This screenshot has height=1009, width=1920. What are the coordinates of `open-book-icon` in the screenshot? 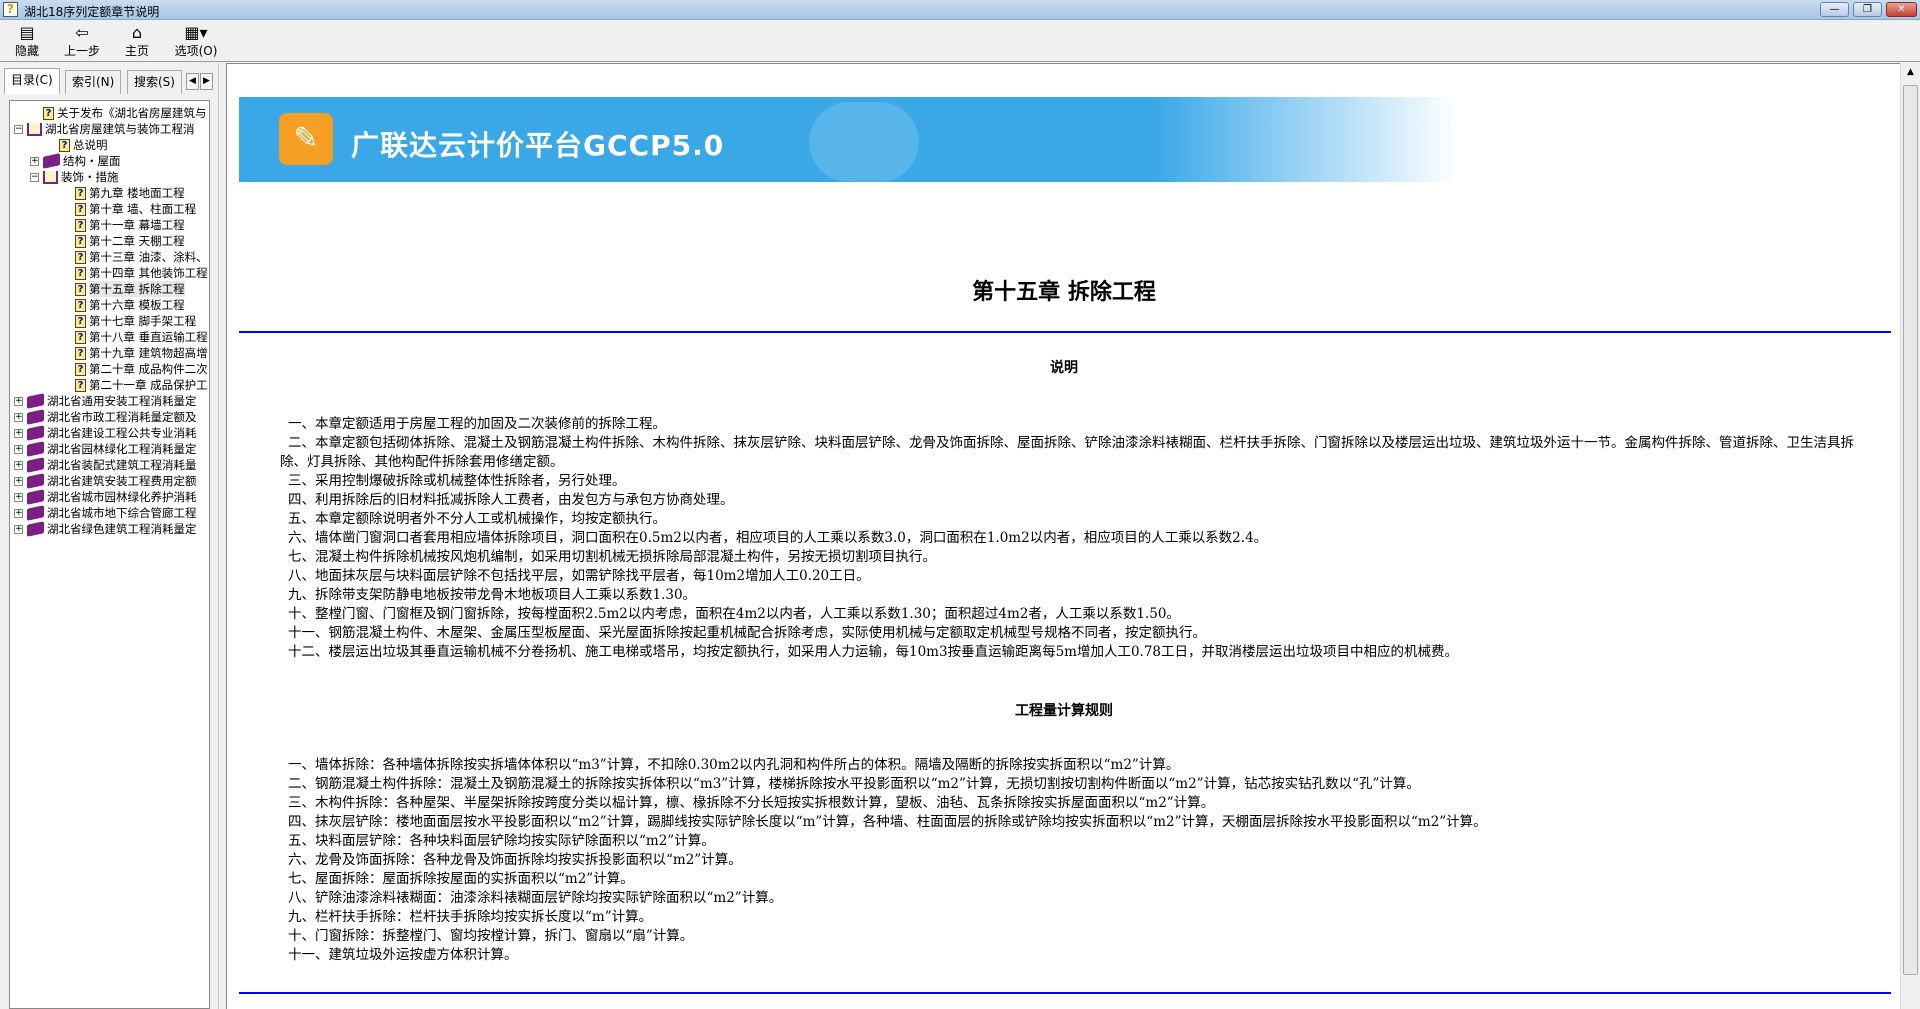 It's located at (34, 129).